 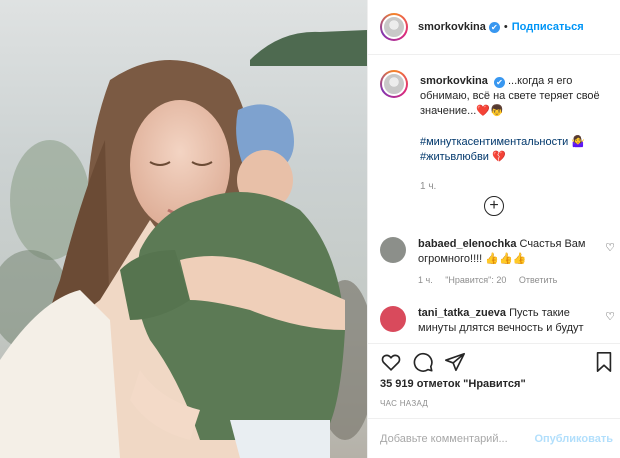 What do you see at coordinates (573, 439) in the screenshot?
I see `publish-button: Опубликовать` at bounding box center [573, 439].